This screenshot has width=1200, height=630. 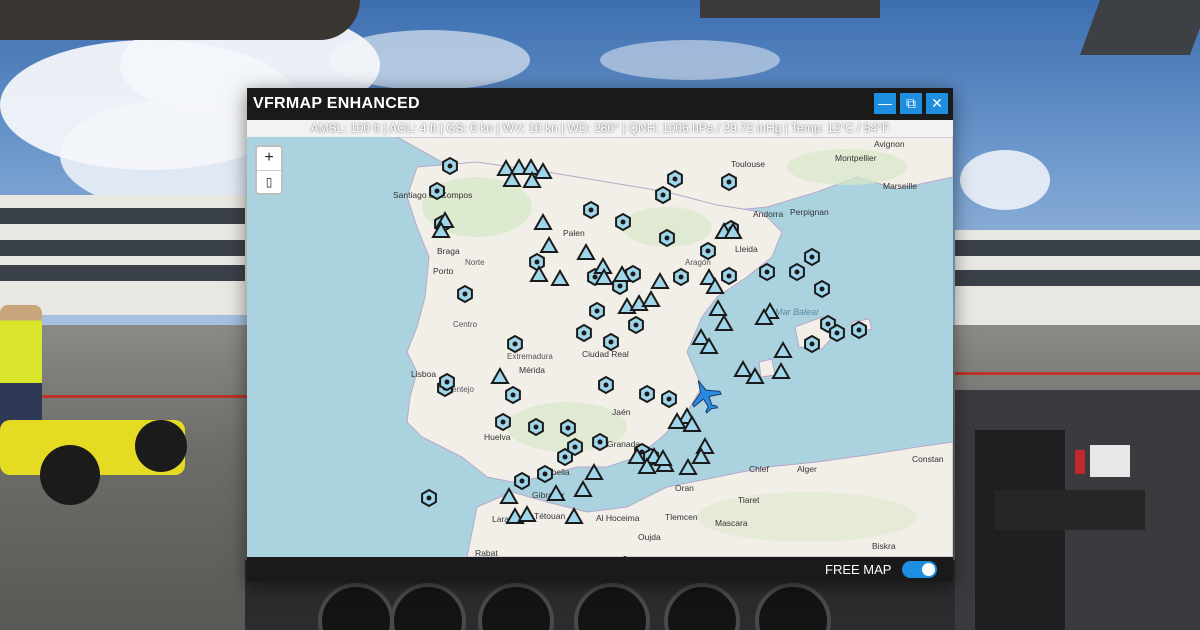 What do you see at coordinates (749, 500) in the screenshot?
I see `map-label: Tiaret` at bounding box center [749, 500].